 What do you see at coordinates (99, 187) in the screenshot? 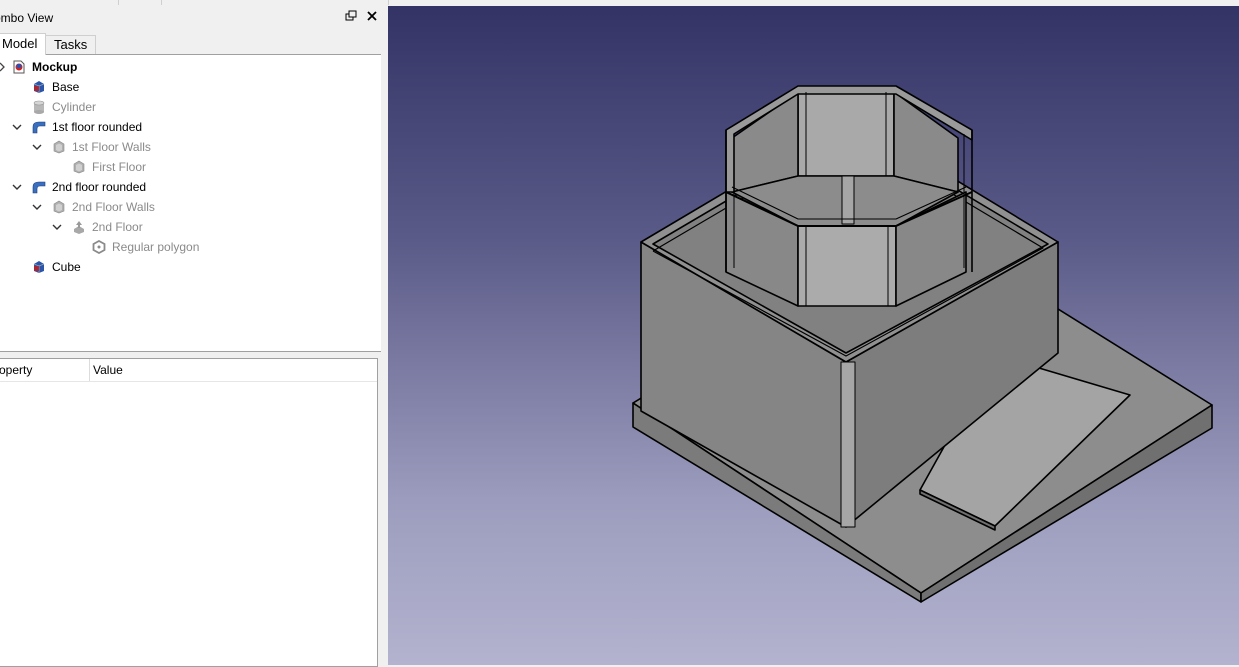
I see `tree-item-label: 2nd floor rounded` at bounding box center [99, 187].